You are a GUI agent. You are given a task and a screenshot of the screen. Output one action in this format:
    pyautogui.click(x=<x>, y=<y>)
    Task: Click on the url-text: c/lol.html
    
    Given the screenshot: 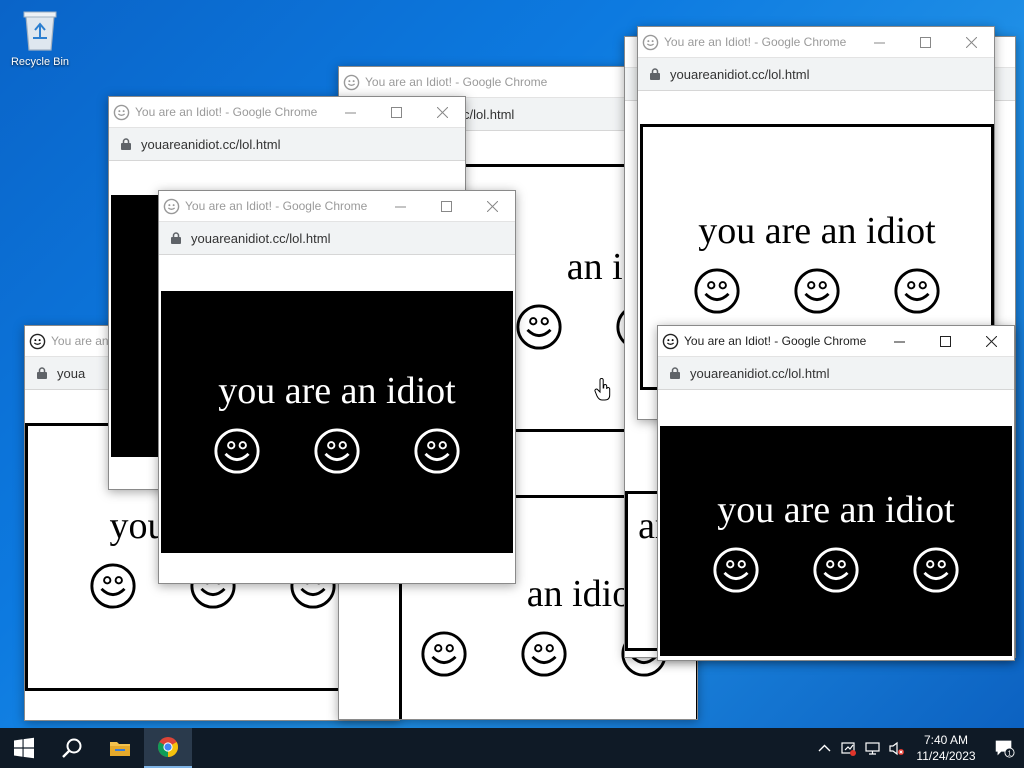 What is the action you would take?
    pyautogui.click(x=489, y=114)
    